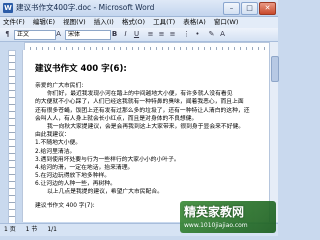 The width and height of the screenshot is (320, 240). Describe the element at coordinates (222, 34) in the screenshot. I see `font-color-icon: A` at that location.